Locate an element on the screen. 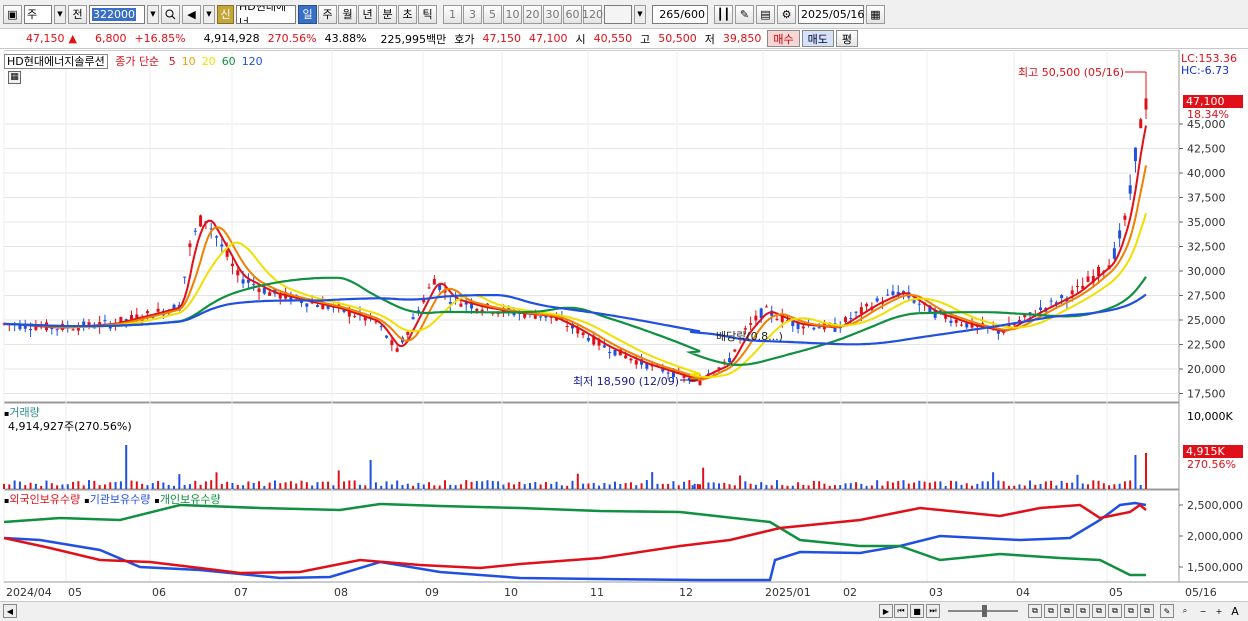 The image size is (1248, 621). save-icon: ▤ is located at coordinates (765, 14).